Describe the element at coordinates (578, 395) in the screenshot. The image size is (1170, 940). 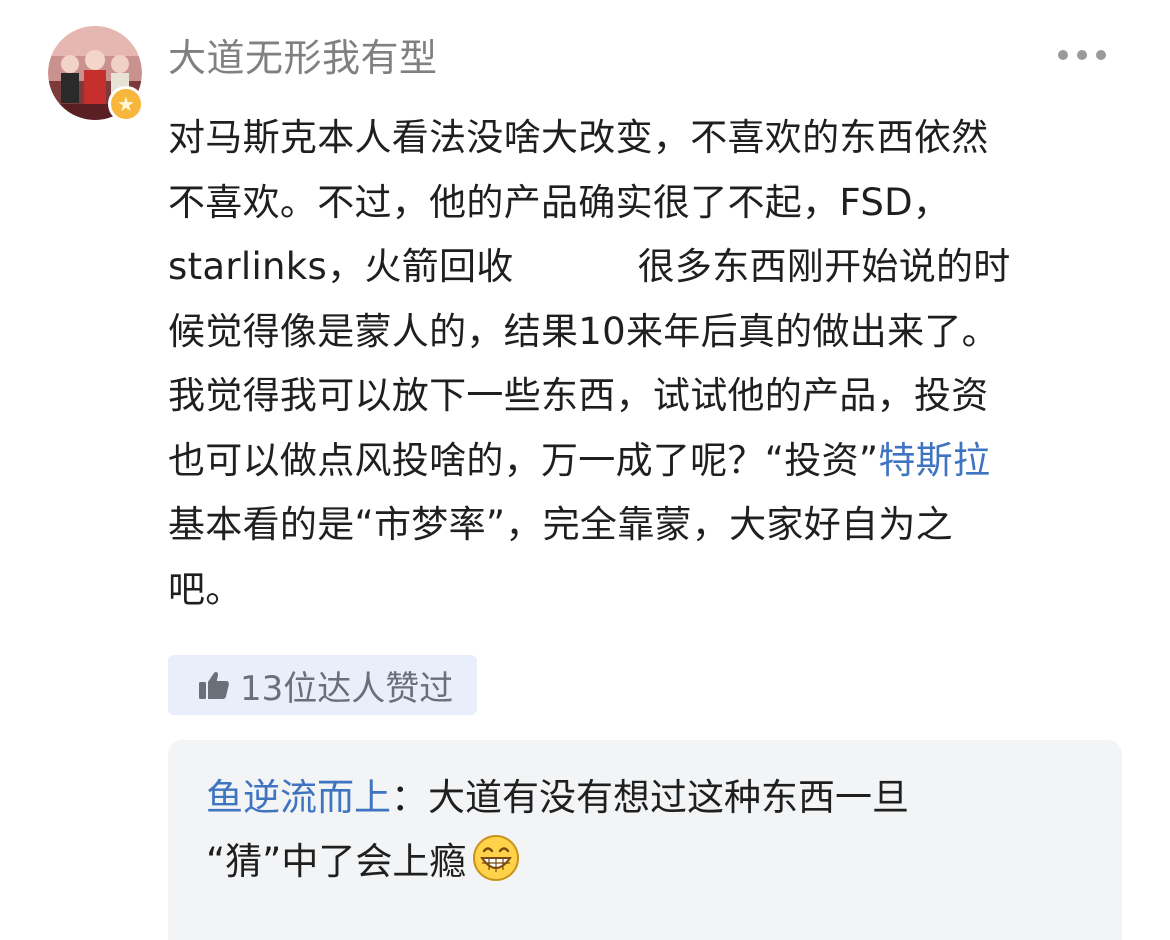
I see `content-line: 我觉得我可以放下一些东西，试试他的产品，投资` at that location.